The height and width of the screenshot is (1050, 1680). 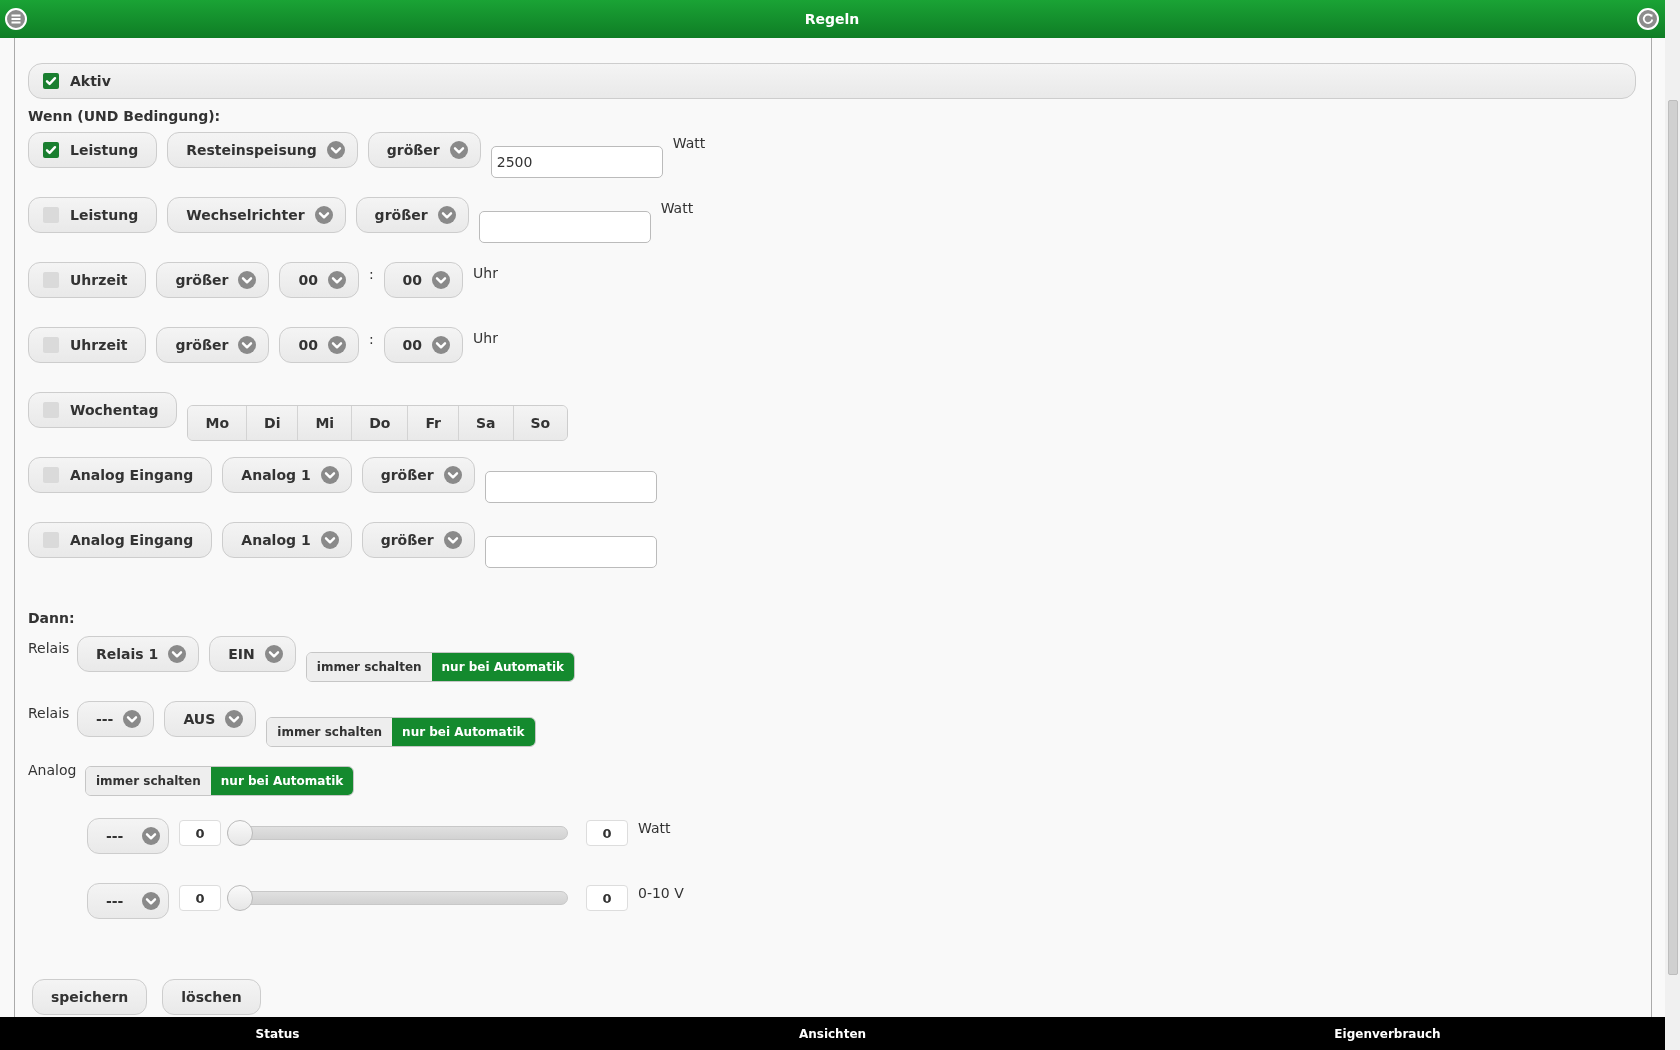 I want to click on nav-tab: Ansichten, so click(x=832, y=1033).